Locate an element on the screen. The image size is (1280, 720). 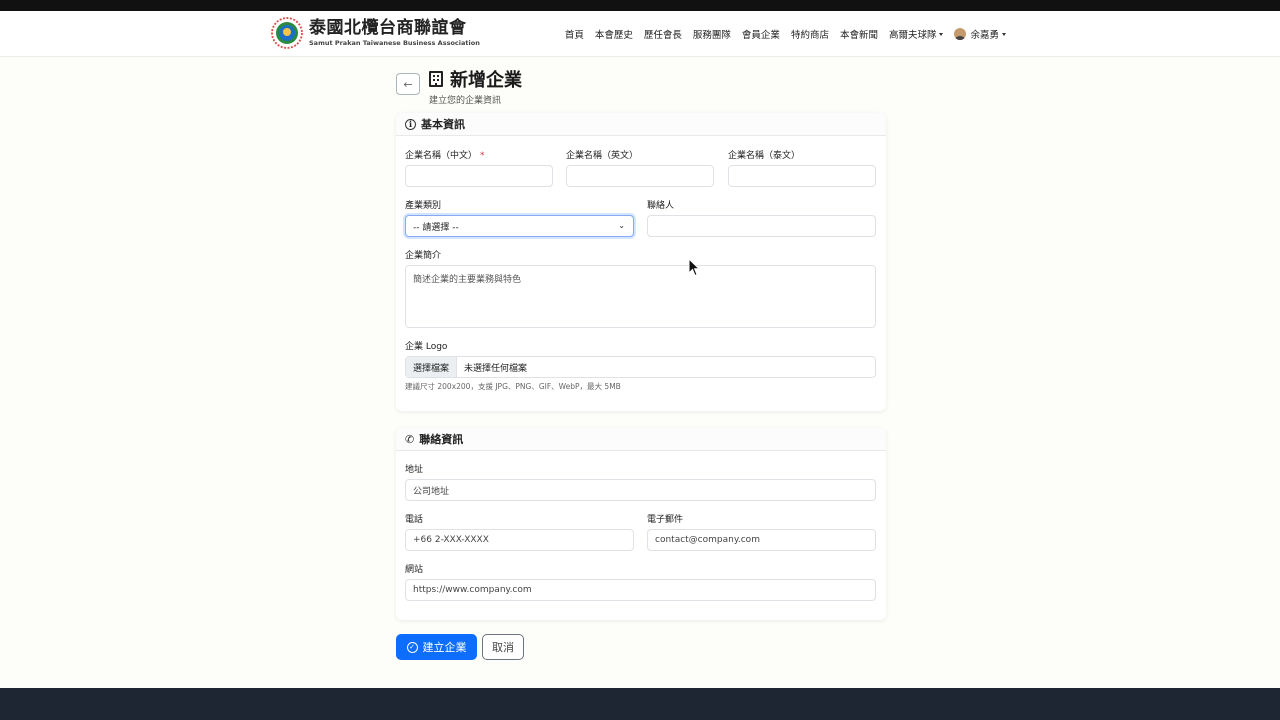
name-zh-label-text: 企業名稱（中文） is located at coordinates (441, 156).